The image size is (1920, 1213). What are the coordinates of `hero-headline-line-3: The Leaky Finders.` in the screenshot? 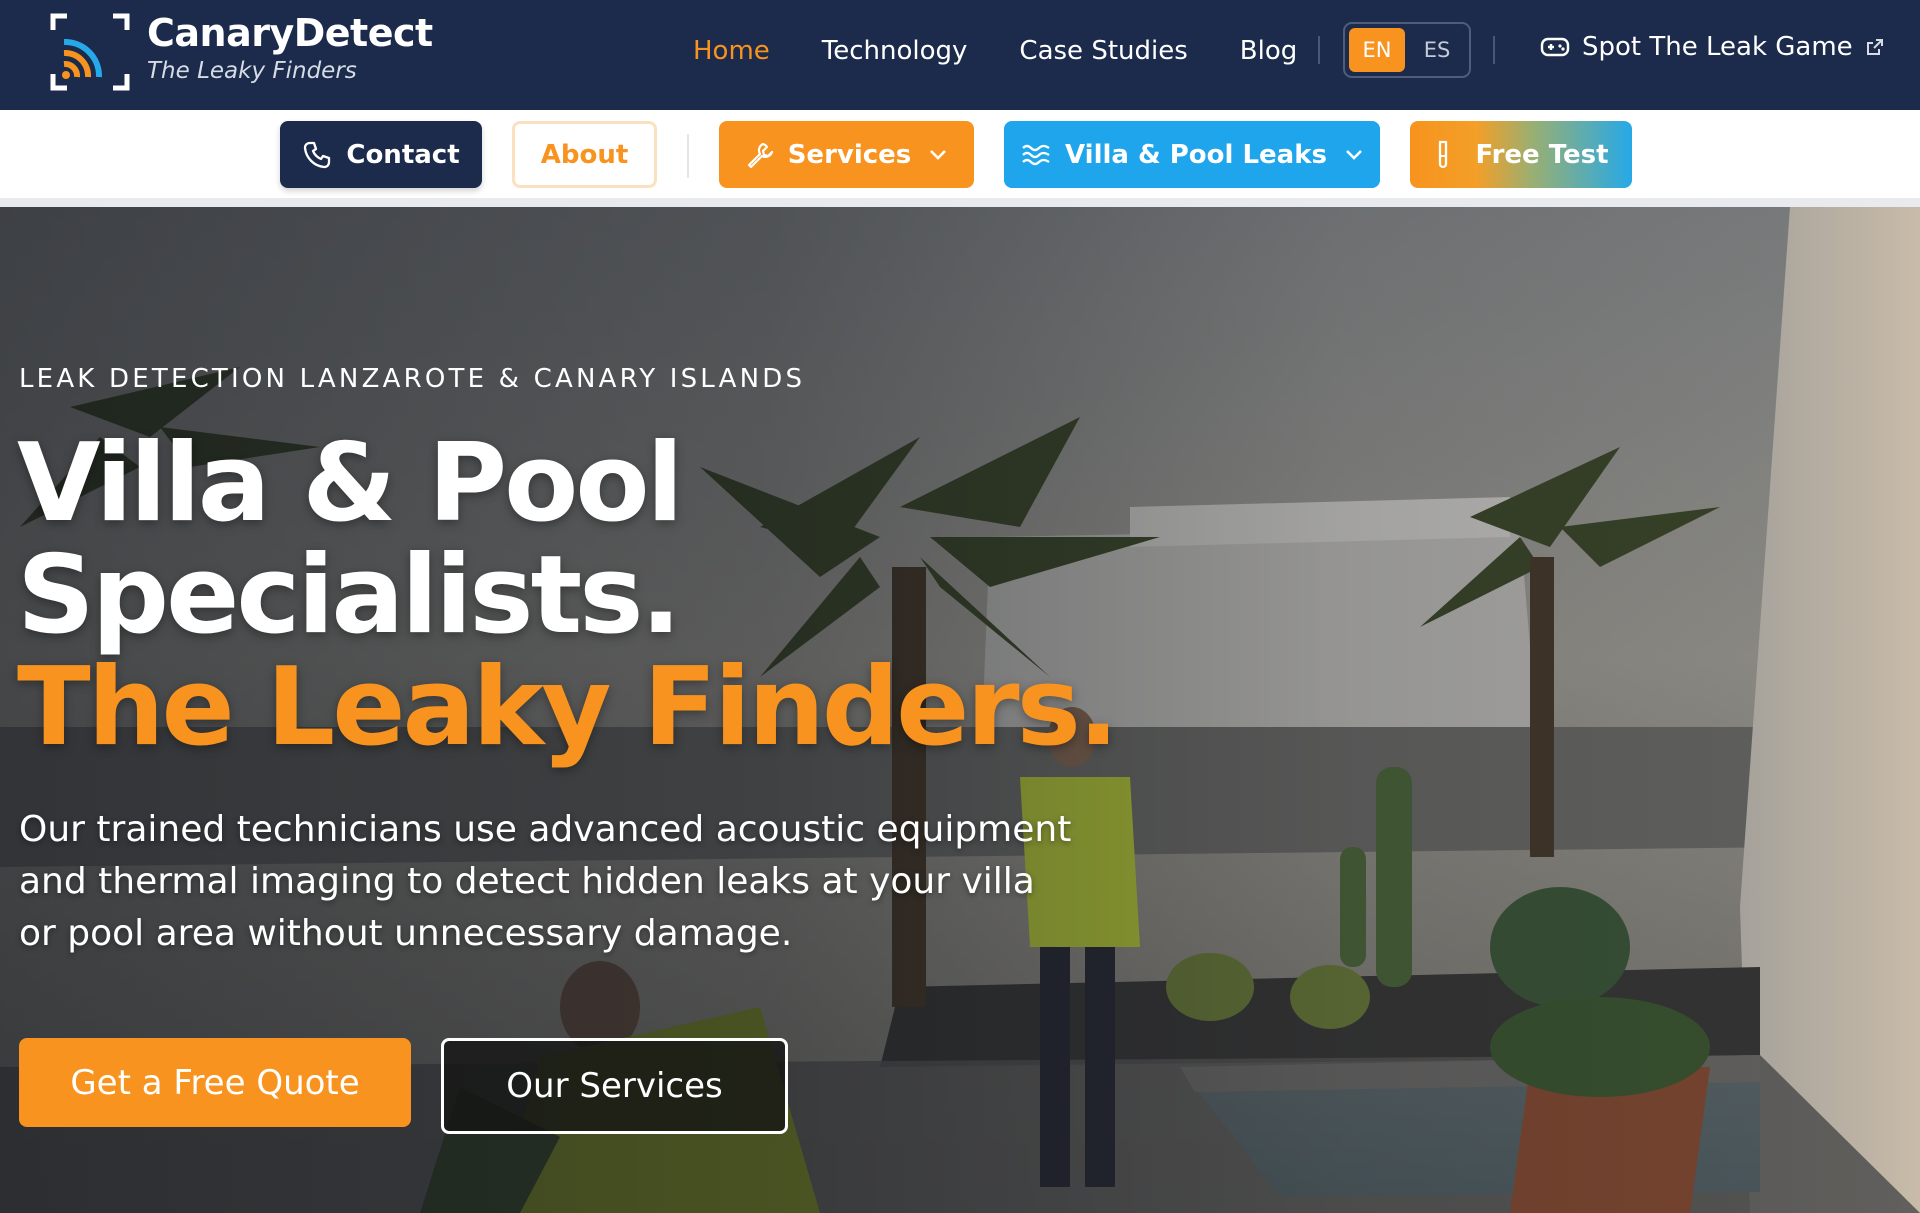 It's located at (568, 707).